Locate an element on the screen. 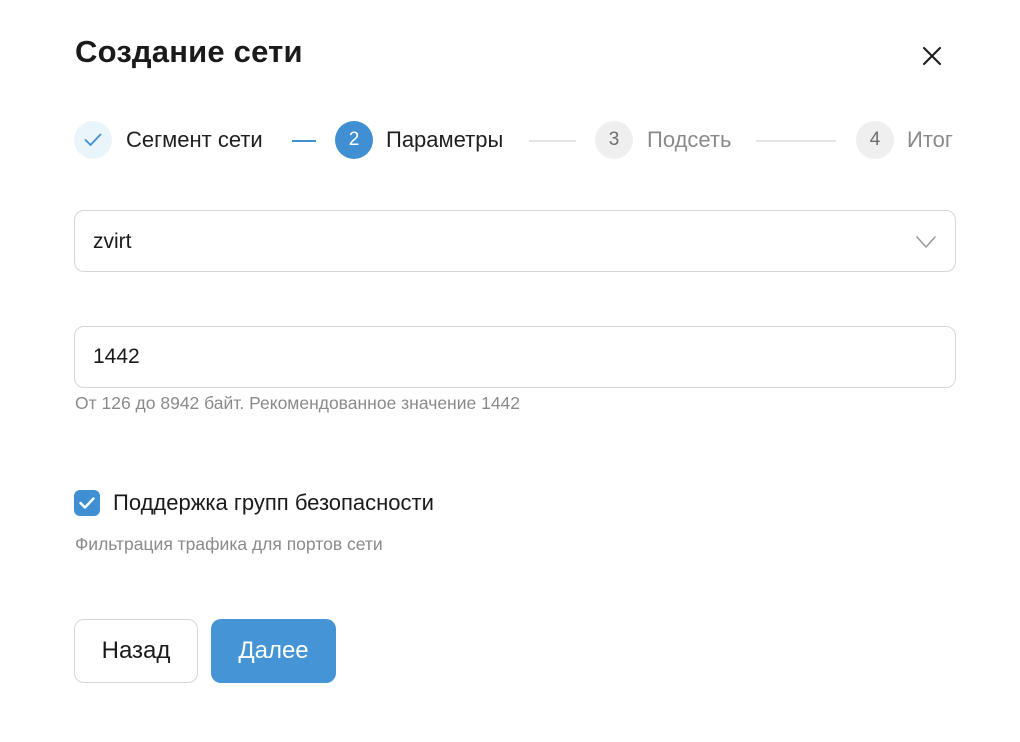 The height and width of the screenshot is (742, 1020). dialog-title: Создание сети is located at coordinates (189, 51).